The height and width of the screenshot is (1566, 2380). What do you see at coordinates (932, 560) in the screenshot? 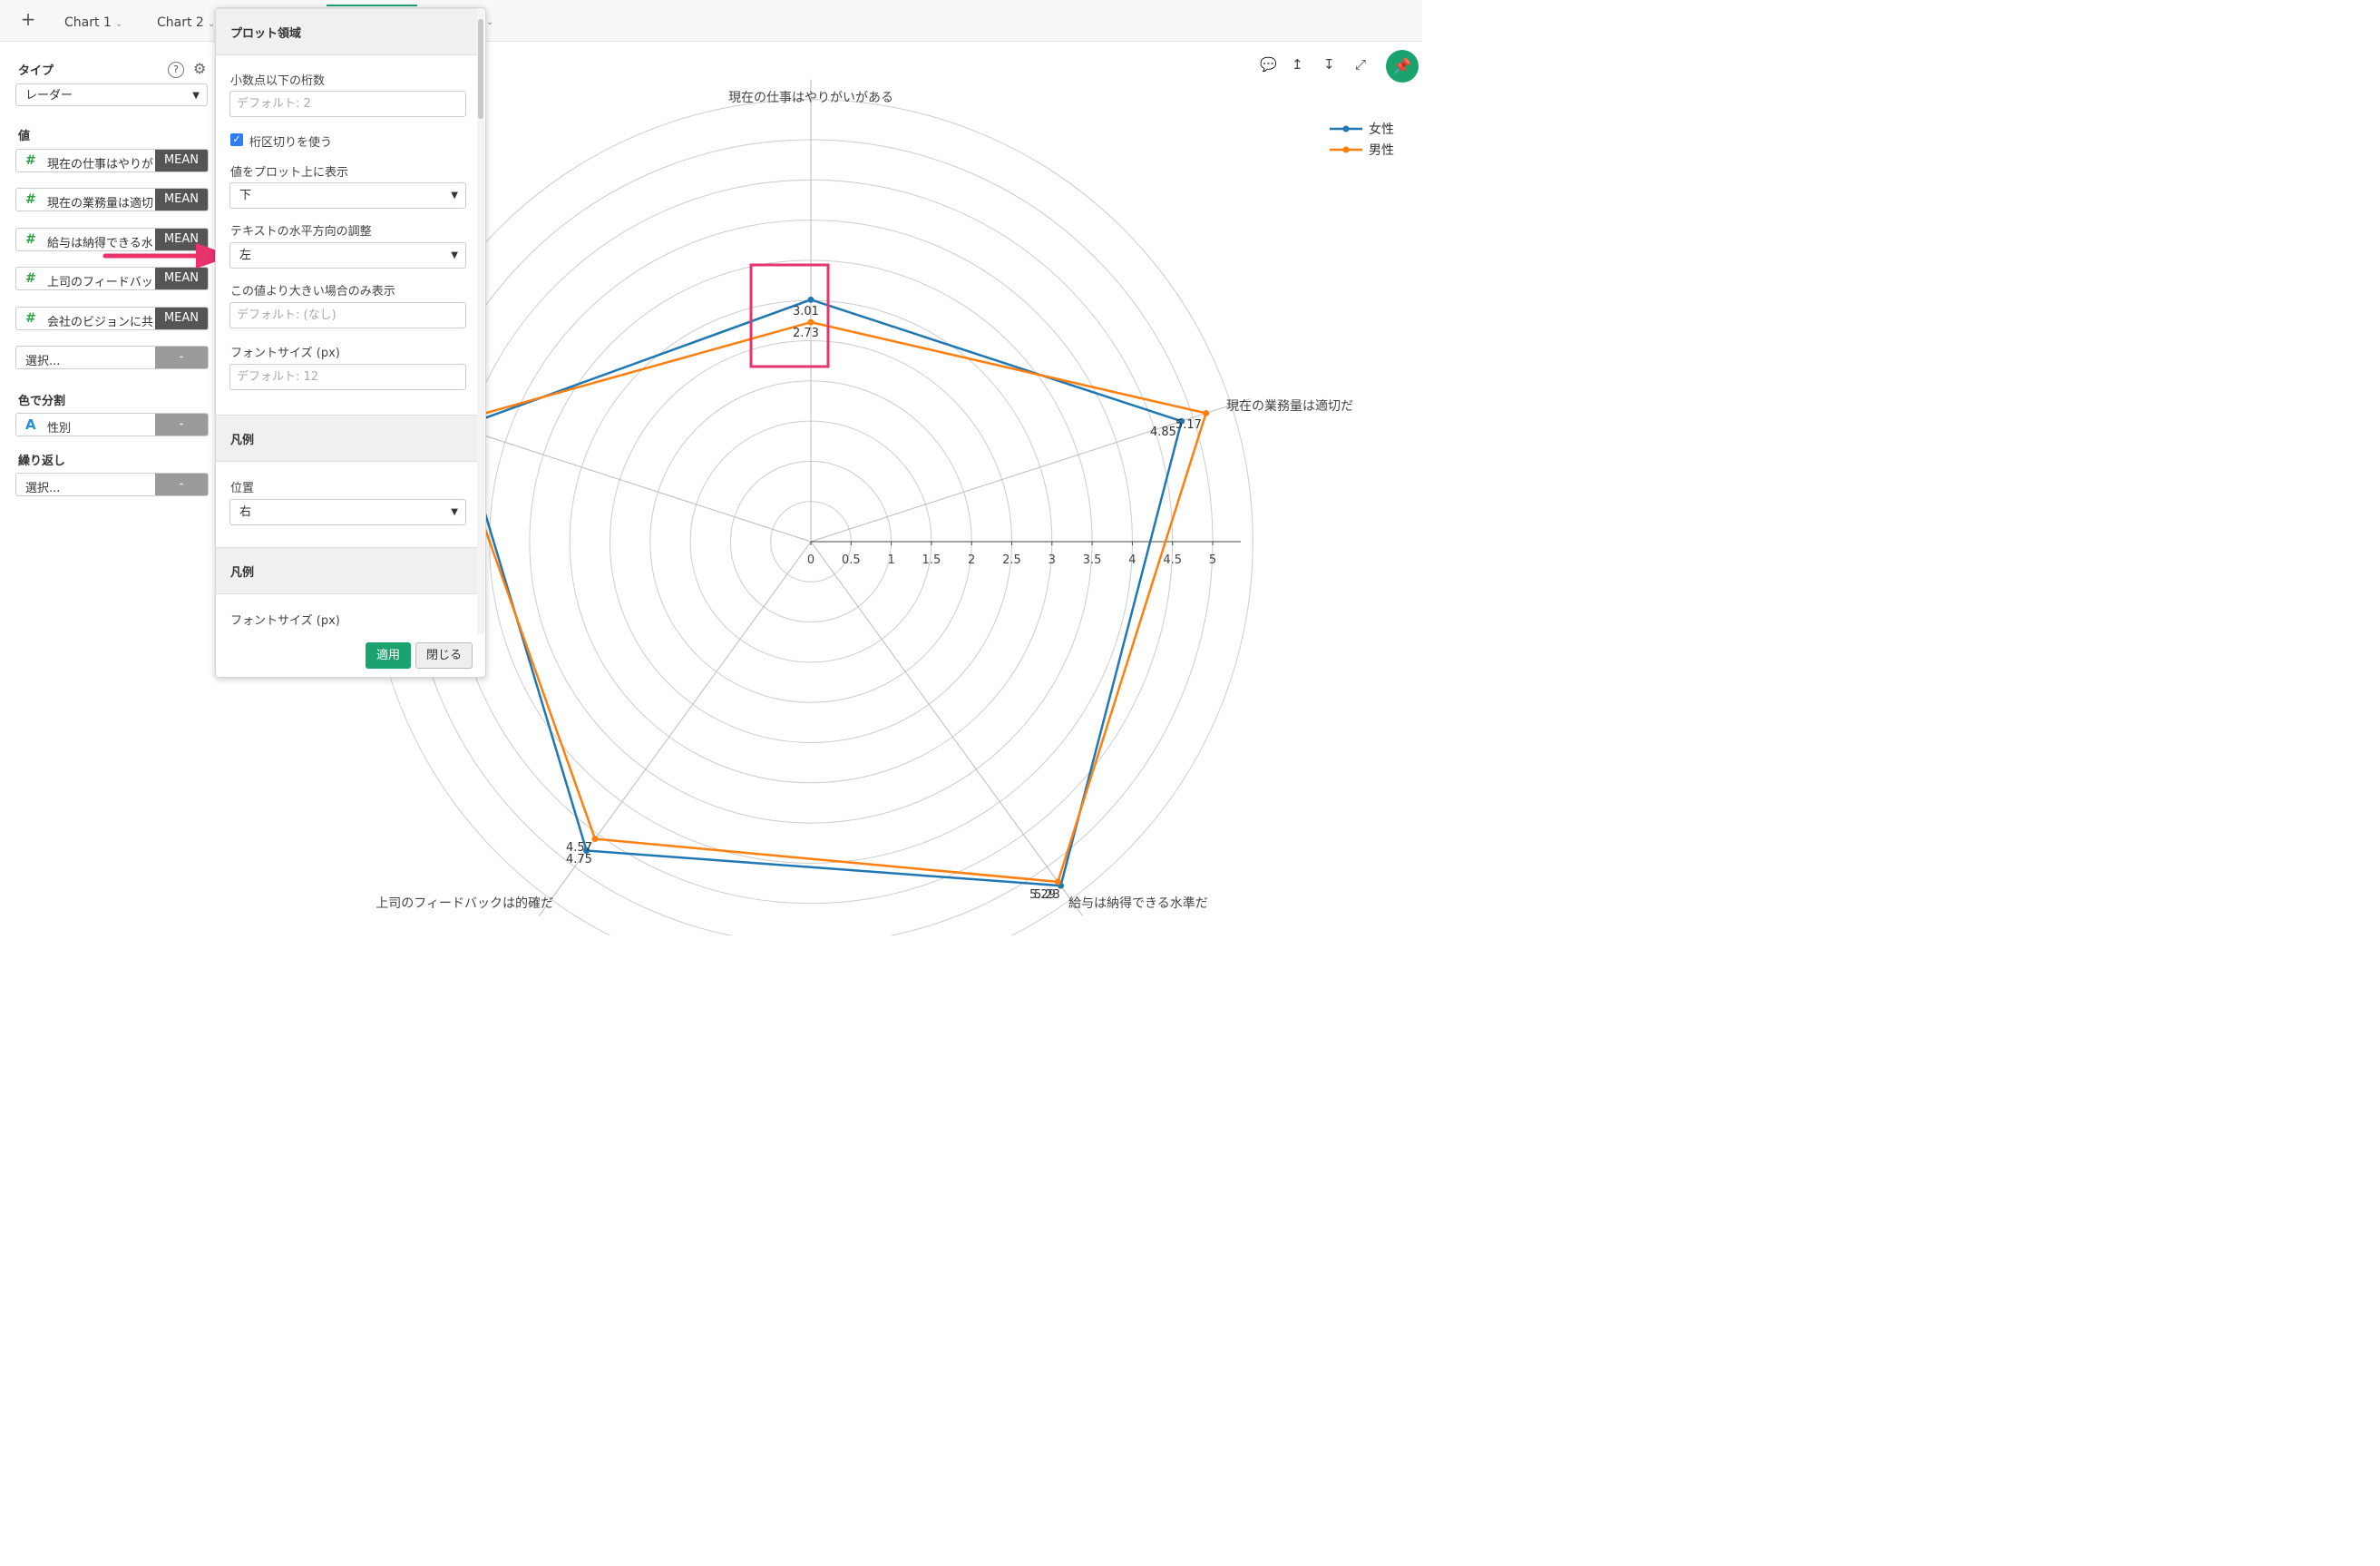
I see `tick-label: 1.5` at bounding box center [932, 560].